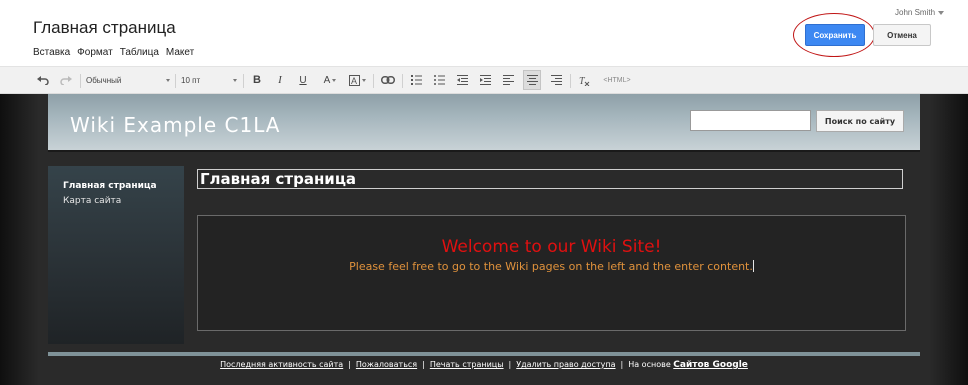 The image size is (968, 385). What do you see at coordinates (116, 255) in the screenshot?
I see `site-sidebar` at bounding box center [116, 255].